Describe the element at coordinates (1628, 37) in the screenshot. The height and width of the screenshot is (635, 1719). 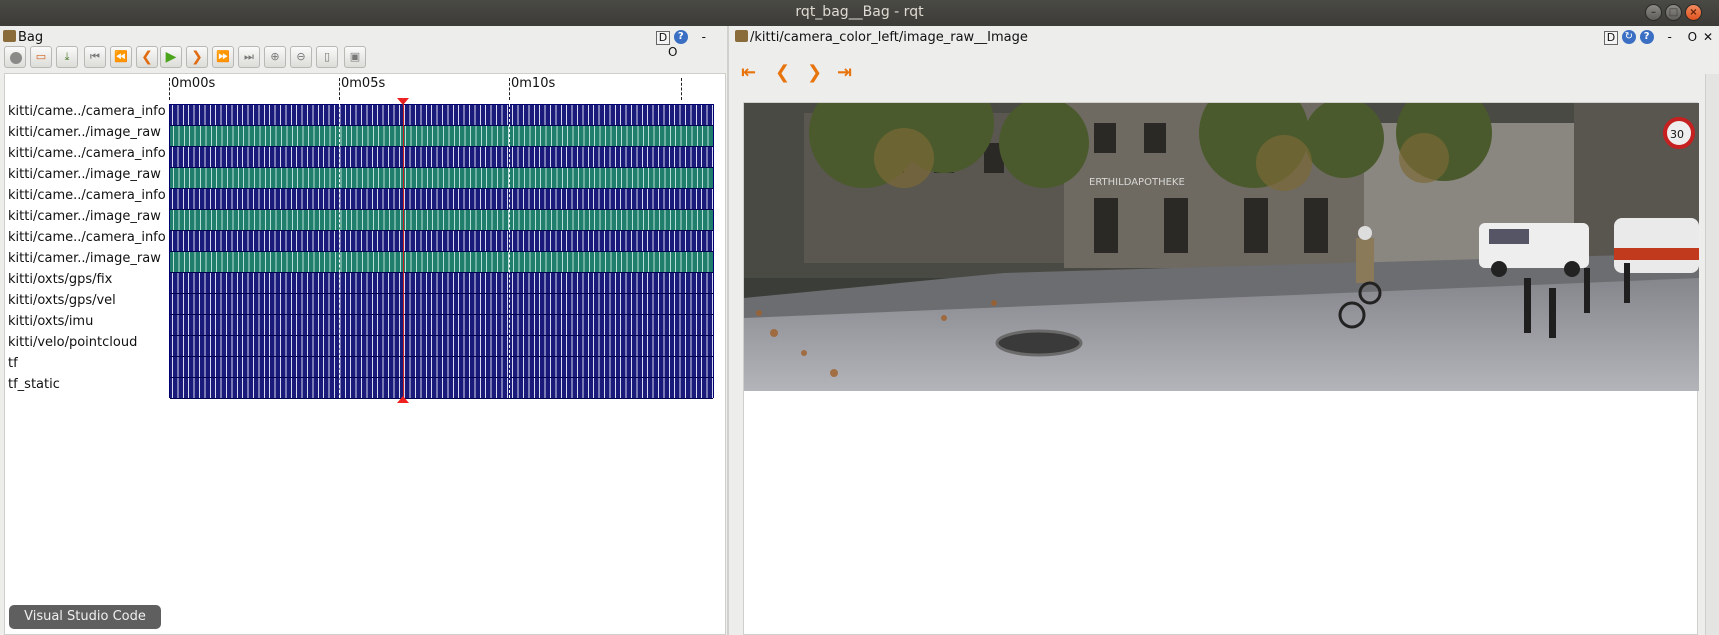
I see `refresh-icon: ↻` at that location.